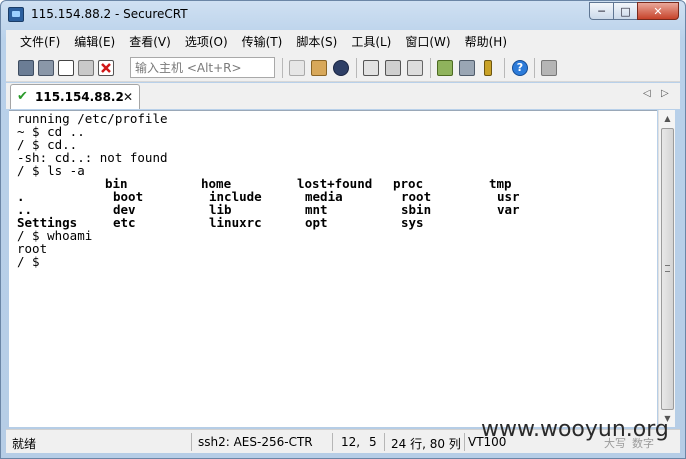 This screenshot has height=459, width=686. What do you see at coordinates (549, 68) in the screenshot?
I see `sftp-icon` at bounding box center [549, 68].